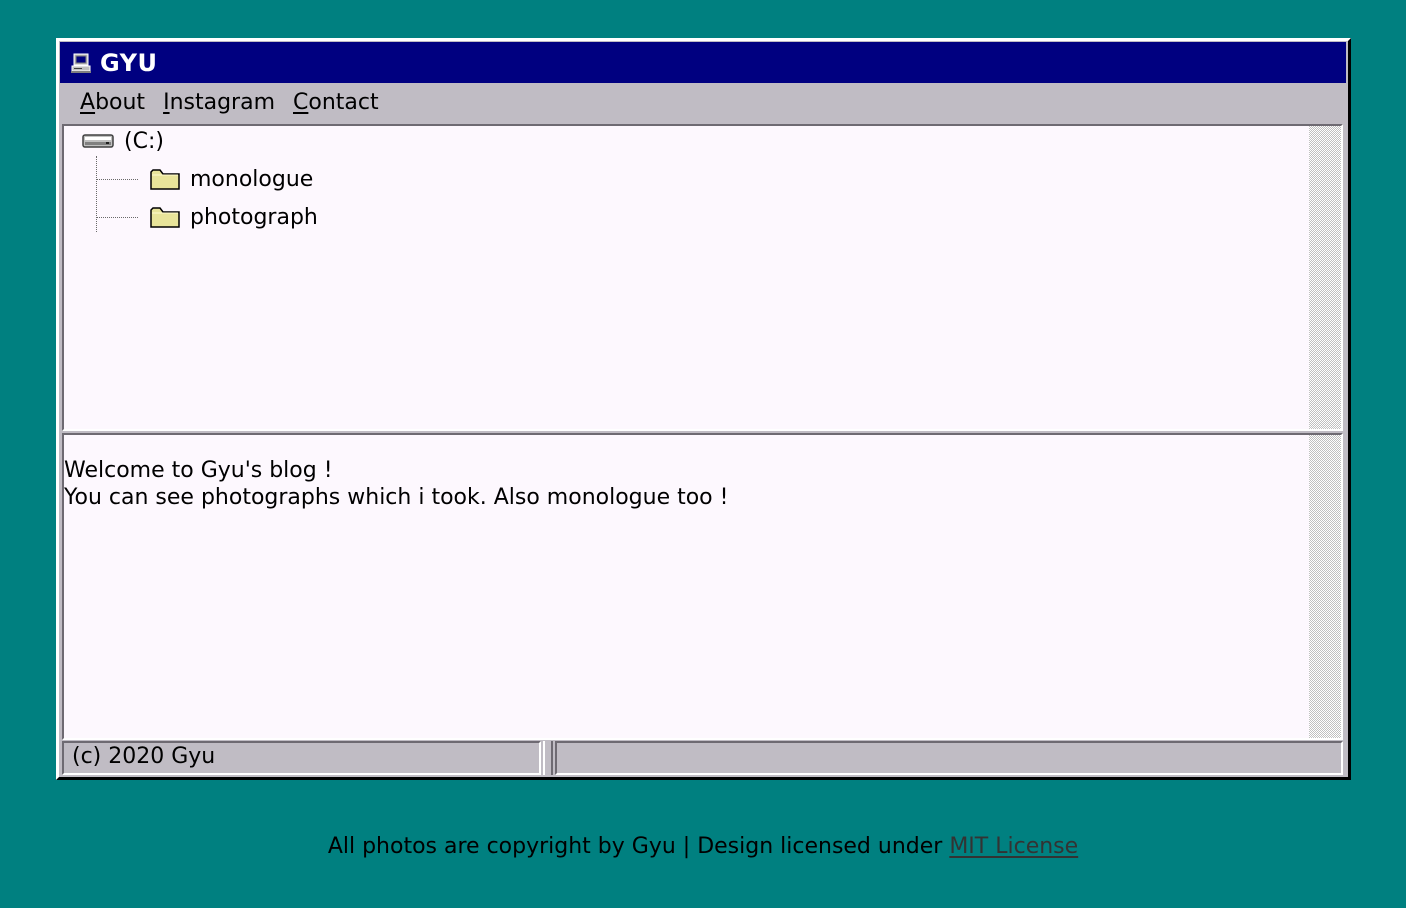  I want to click on menu-item-about: About, so click(112, 102).